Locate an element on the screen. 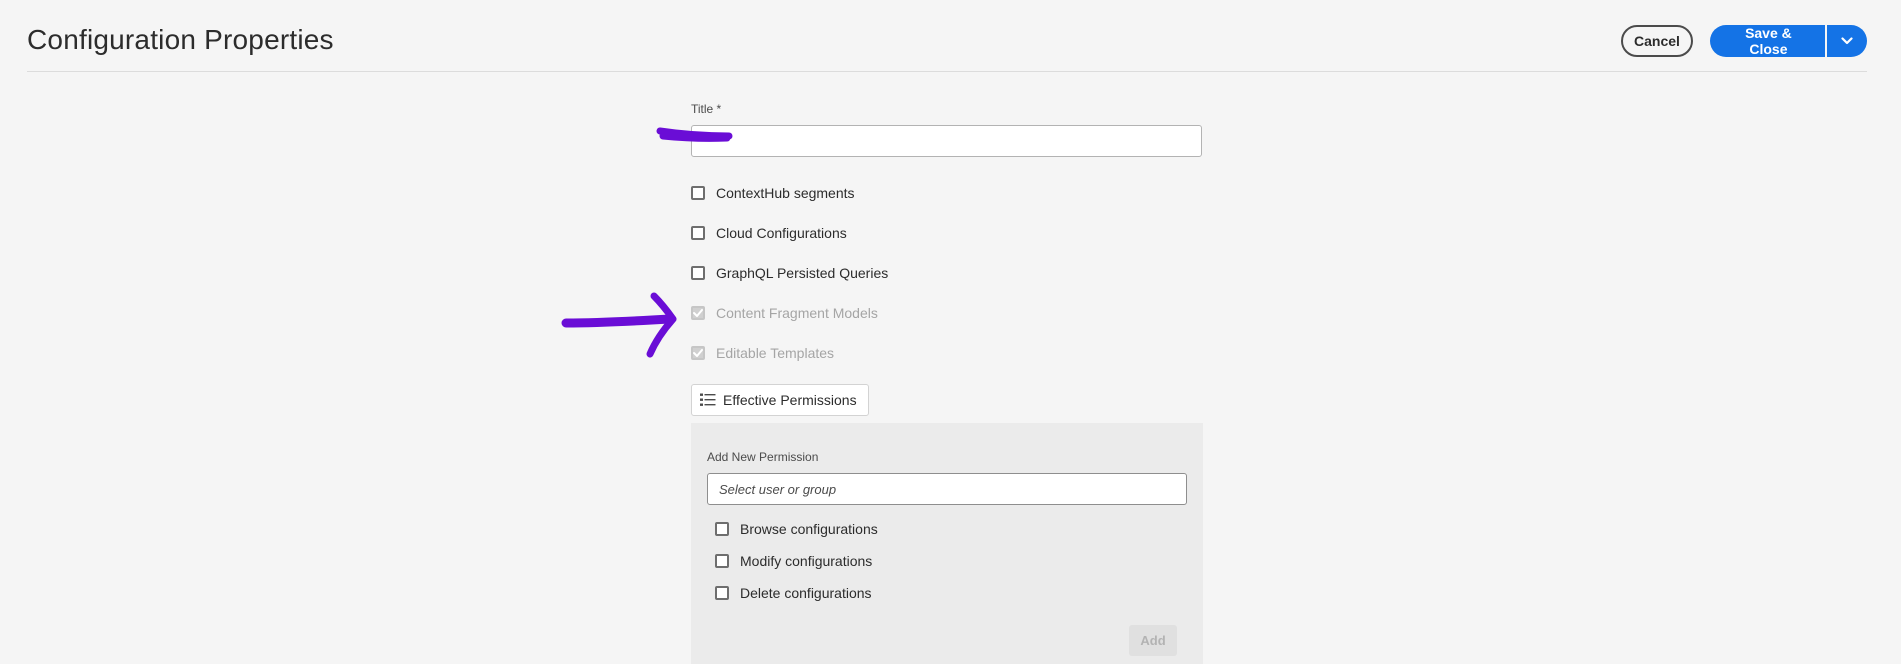  add-permission-label: Add New Permission is located at coordinates (763, 457).